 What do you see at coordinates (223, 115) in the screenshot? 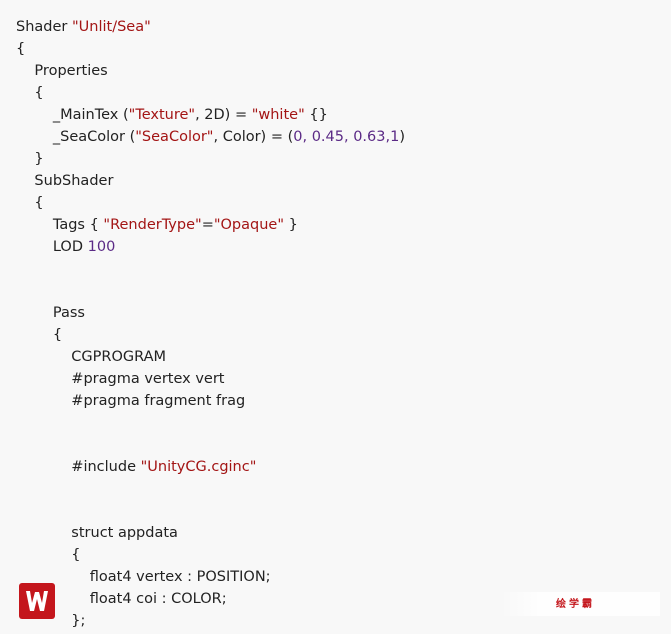
I see `code-token: , 2D) =` at bounding box center [223, 115].